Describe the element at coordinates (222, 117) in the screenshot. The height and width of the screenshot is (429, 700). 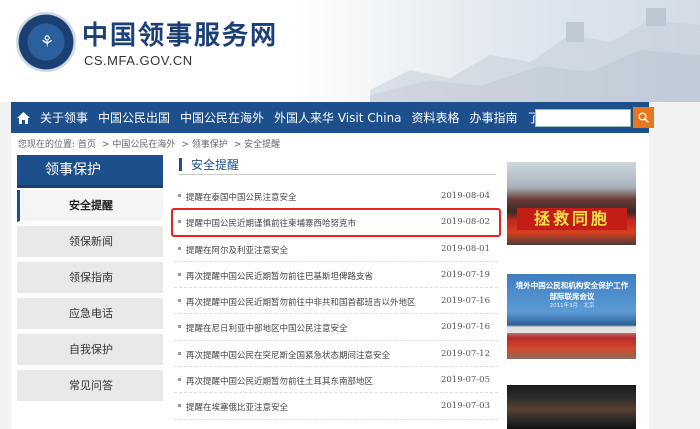
I see `nav-item-citizens-overseas: 中国公民在海外` at that location.